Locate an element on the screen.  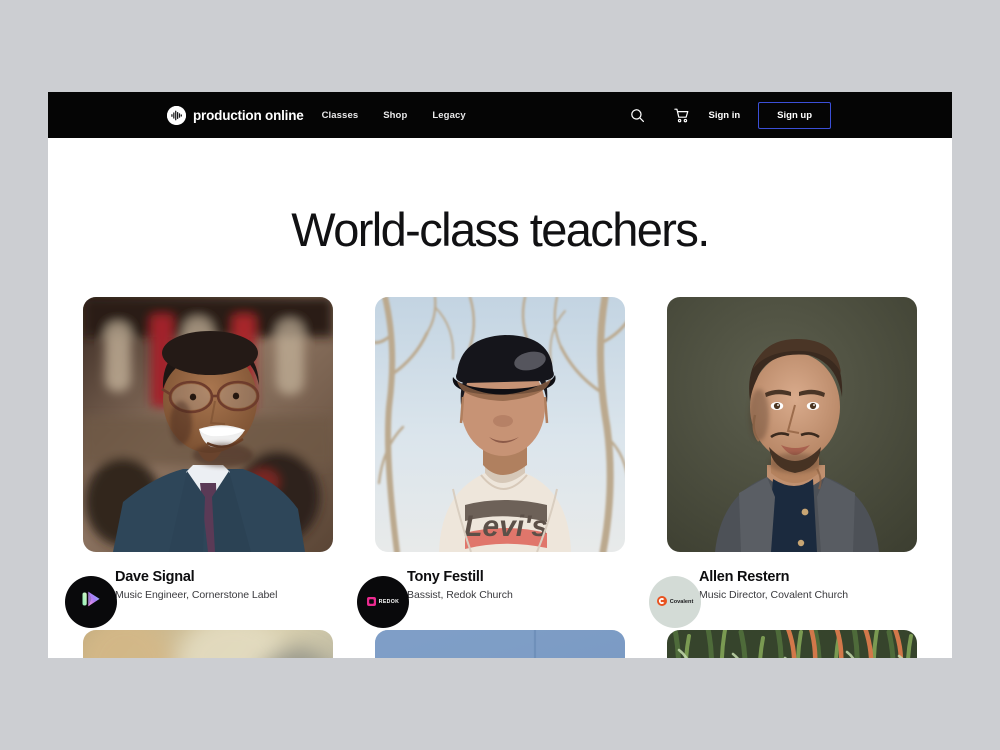
nav-link-legacy: Legacy is located at coordinates (448, 115).